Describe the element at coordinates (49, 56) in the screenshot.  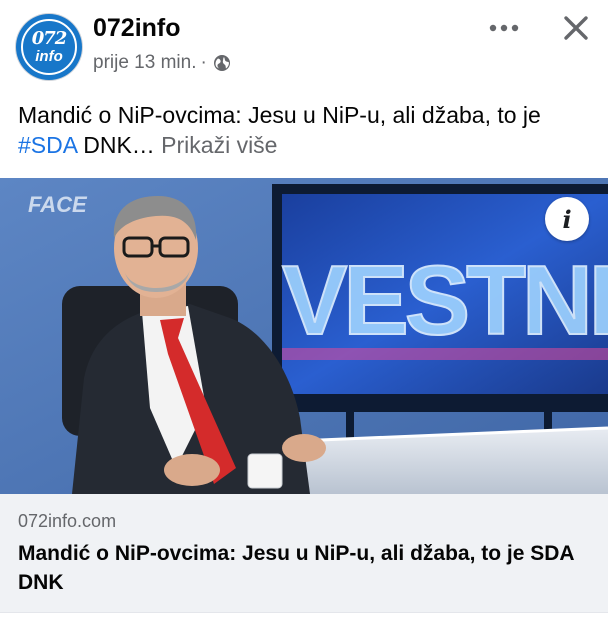
I see `avatar-logo-bottom: info` at that location.